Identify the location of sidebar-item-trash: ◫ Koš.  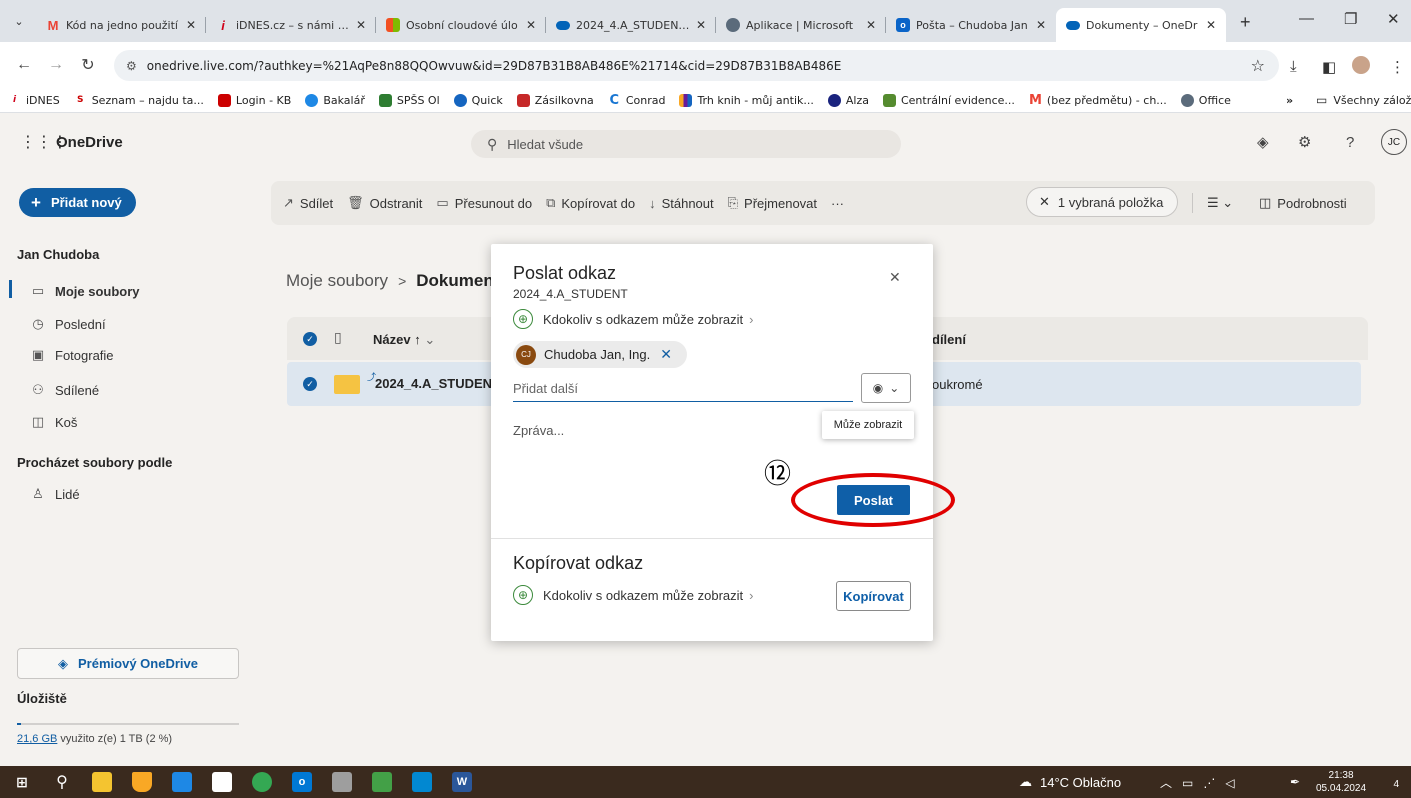
(53, 422).